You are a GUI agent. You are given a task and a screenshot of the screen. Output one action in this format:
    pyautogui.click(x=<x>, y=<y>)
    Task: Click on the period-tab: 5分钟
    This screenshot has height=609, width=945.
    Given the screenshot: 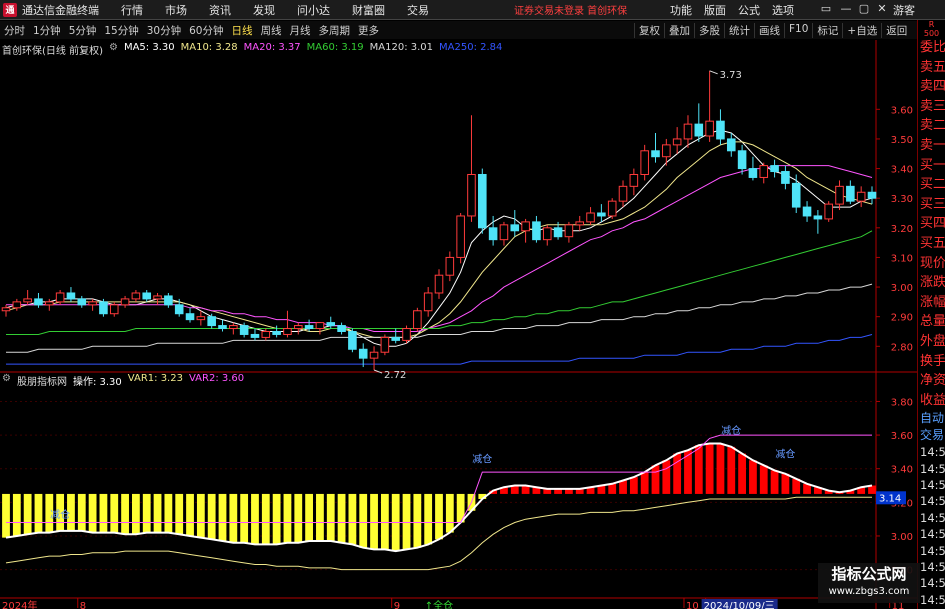 What is the action you would take?
    pyautogui.click(x=83, y=30)
    